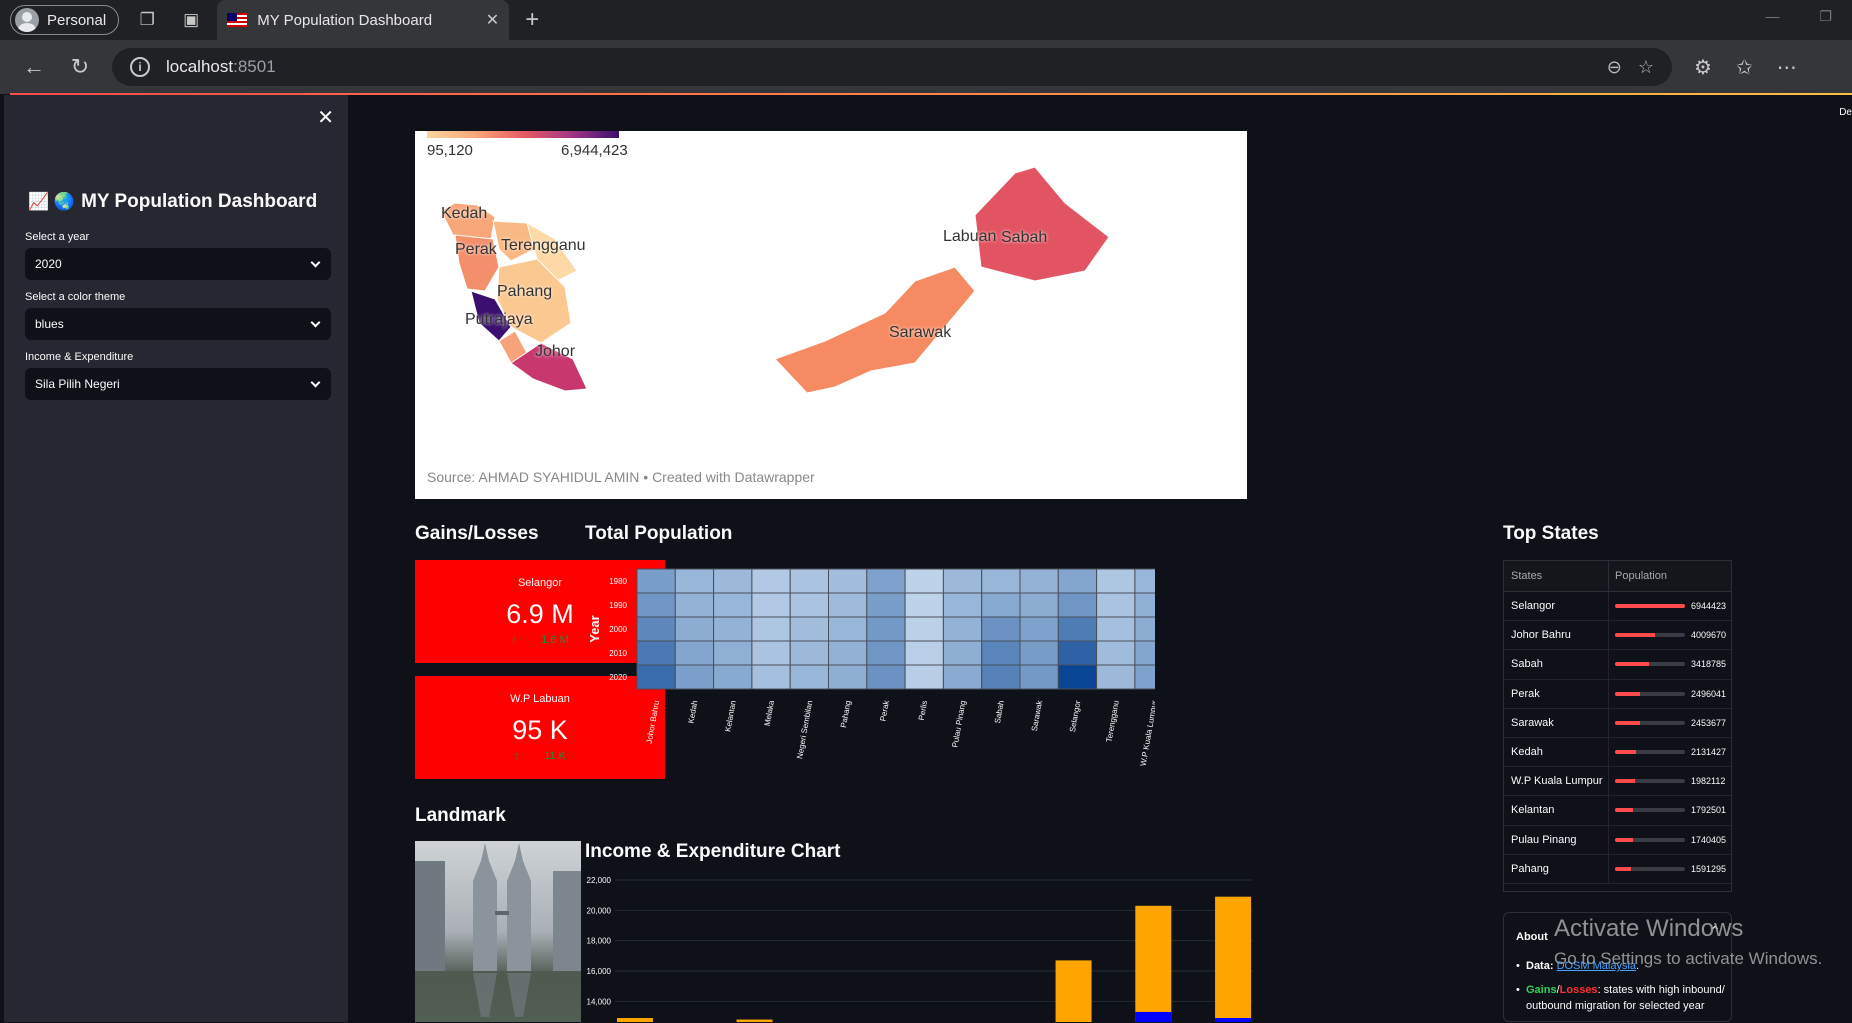 This screenshot has height=1023, width=1852. What do you see at coordinates (1709, 752) in the screenshot?
I see `population-value: 2131427` at bounding box center [1709, 752].